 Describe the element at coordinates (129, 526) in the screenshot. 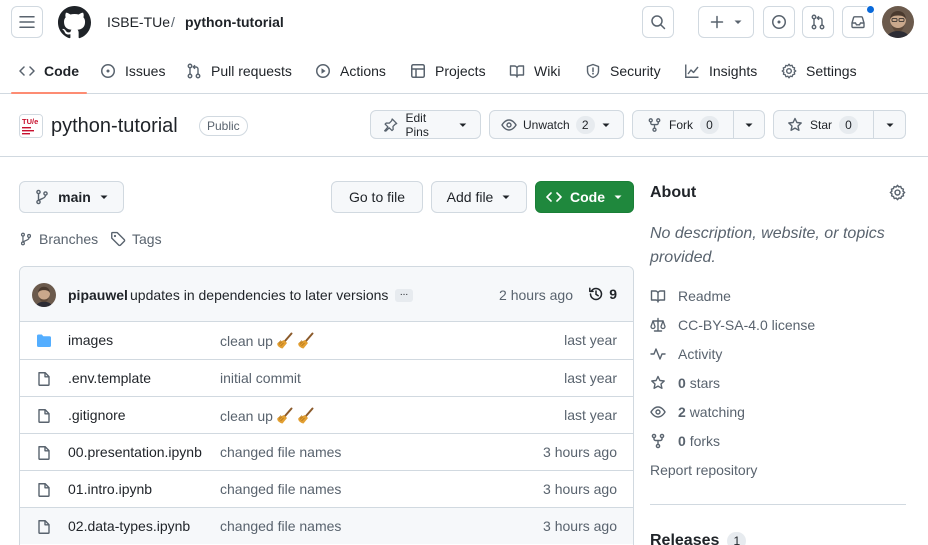

I see `file-name-link: 02.data-types.ipynb` at that location.